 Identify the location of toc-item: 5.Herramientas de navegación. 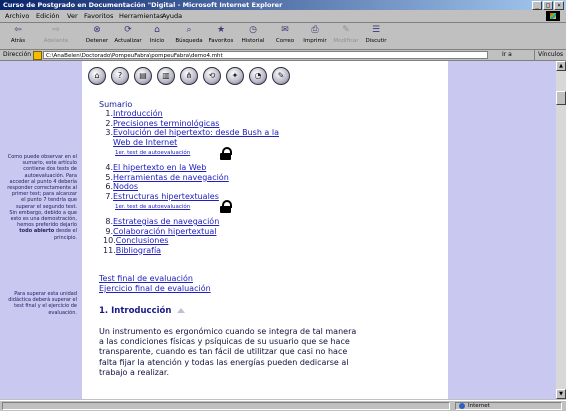
(167, 177).